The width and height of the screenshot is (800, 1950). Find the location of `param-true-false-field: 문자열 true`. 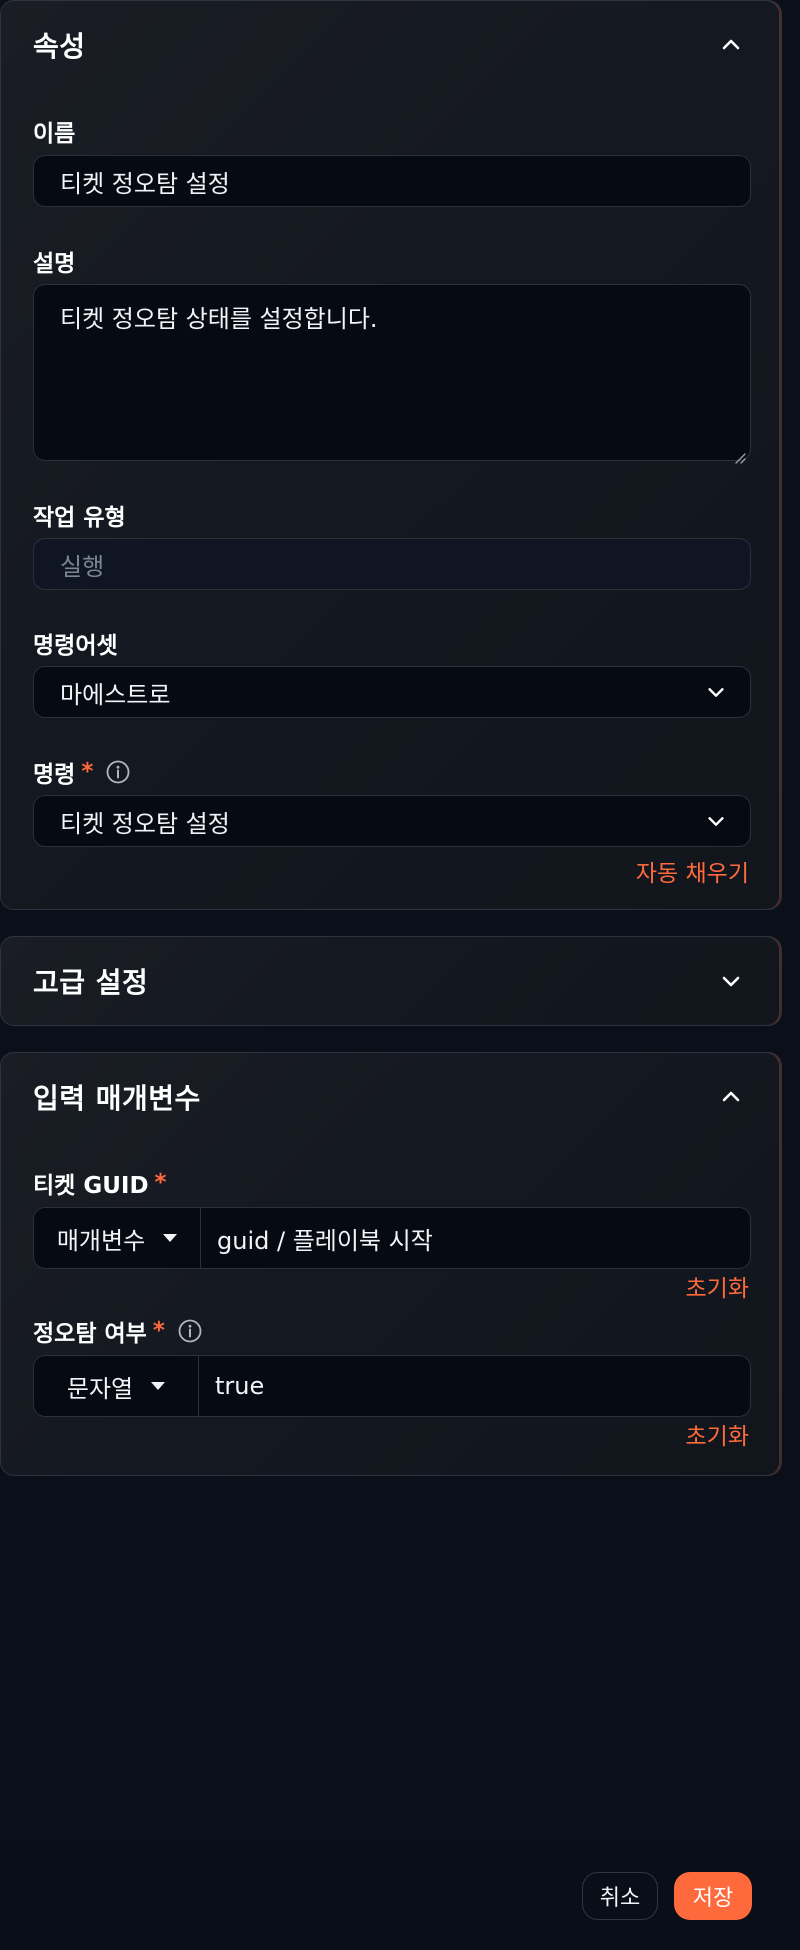

param-true-false-field: 문자열 true is located at coordinates (392, 1386).